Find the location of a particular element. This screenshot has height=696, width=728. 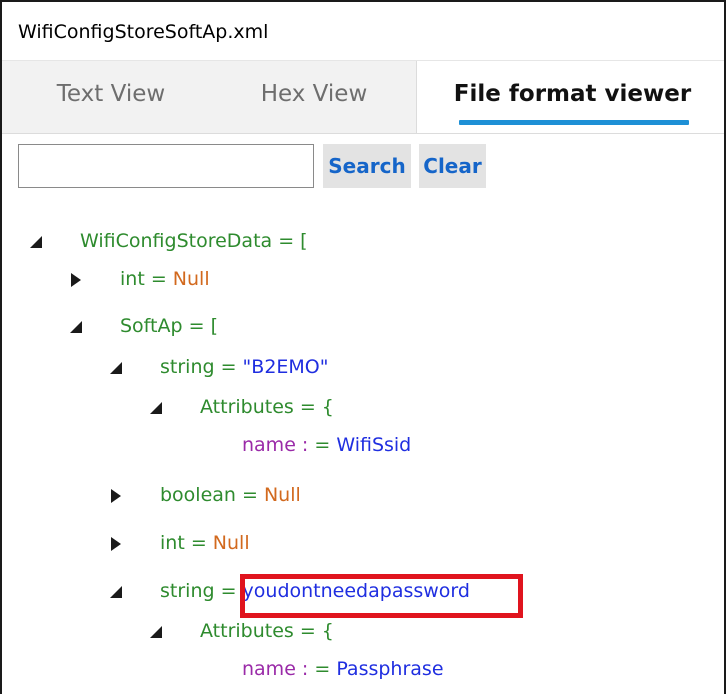

node-name: SoftAp is located at coordinates (151, 326).